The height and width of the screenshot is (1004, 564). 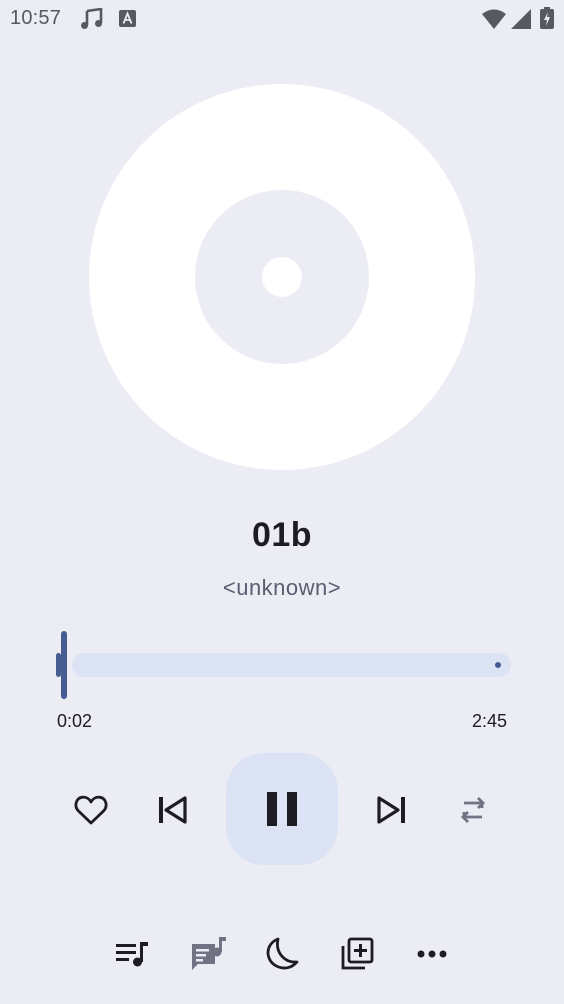 I want to click on repeat-icon, so click(x=473, y=810).